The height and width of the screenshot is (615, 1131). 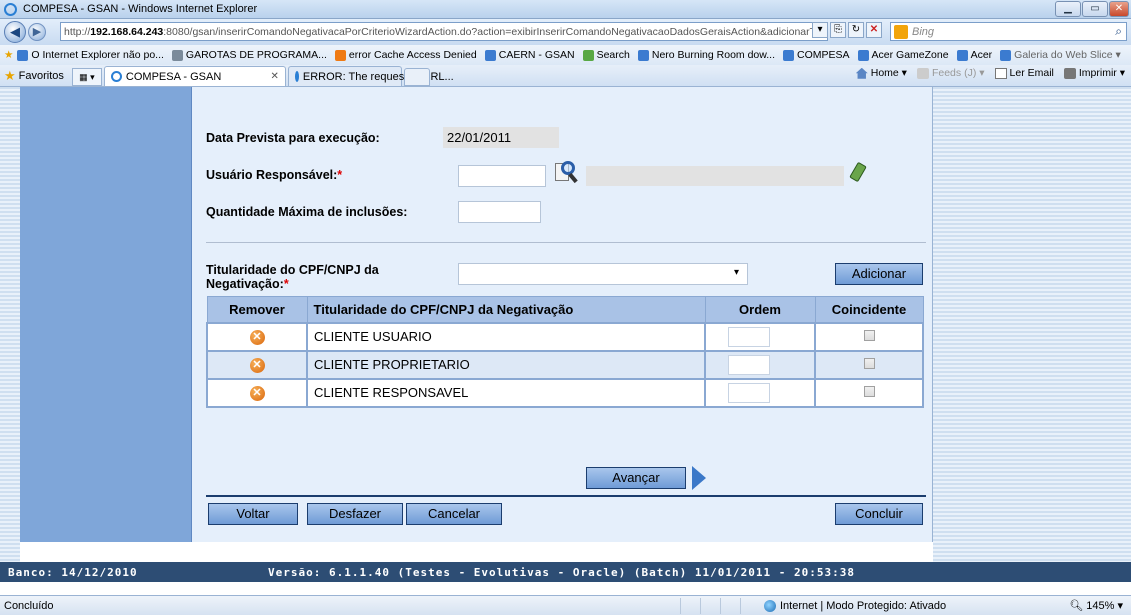 I want to click on favorite-label: Acer GameZone, so click(x=910, y=55).